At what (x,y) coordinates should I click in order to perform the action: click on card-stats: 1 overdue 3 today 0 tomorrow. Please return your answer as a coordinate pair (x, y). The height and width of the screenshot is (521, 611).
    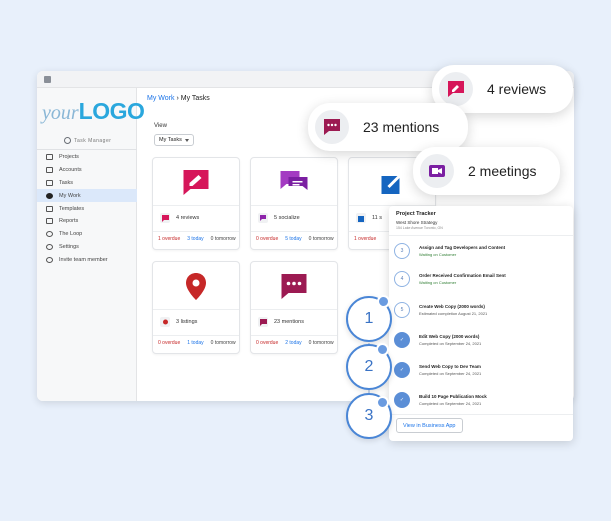
    Looking at the image, I should click on (197, 239).